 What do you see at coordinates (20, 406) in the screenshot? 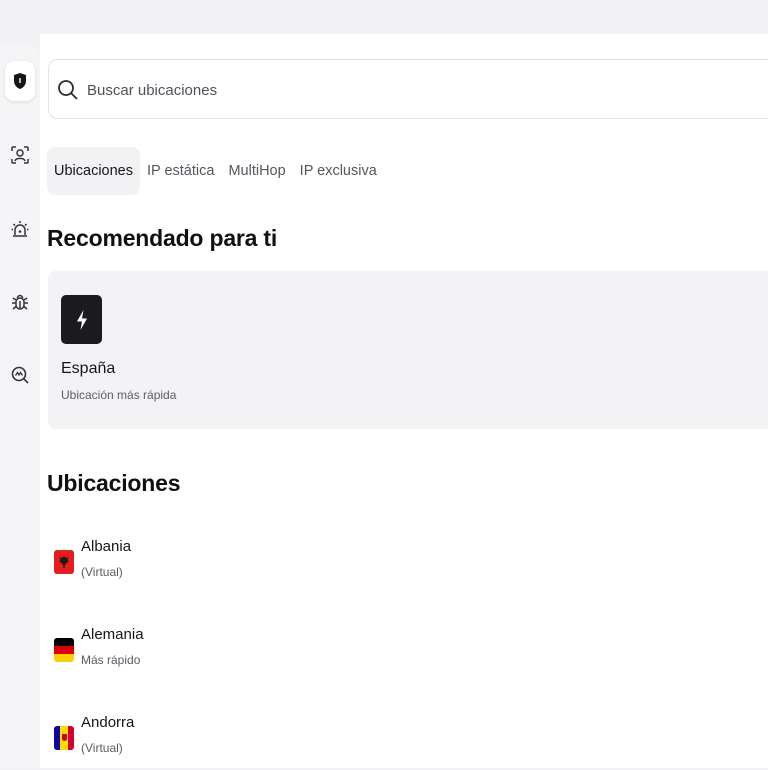
I see `sidebar` at bounding box center [20, 406].